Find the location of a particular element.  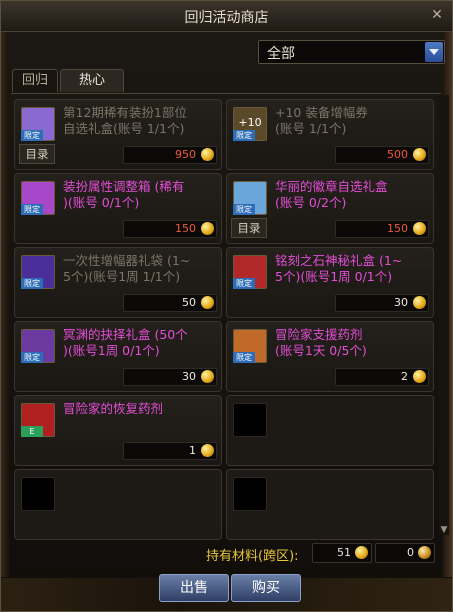

left-decoration is located at coordinates (5, 304).